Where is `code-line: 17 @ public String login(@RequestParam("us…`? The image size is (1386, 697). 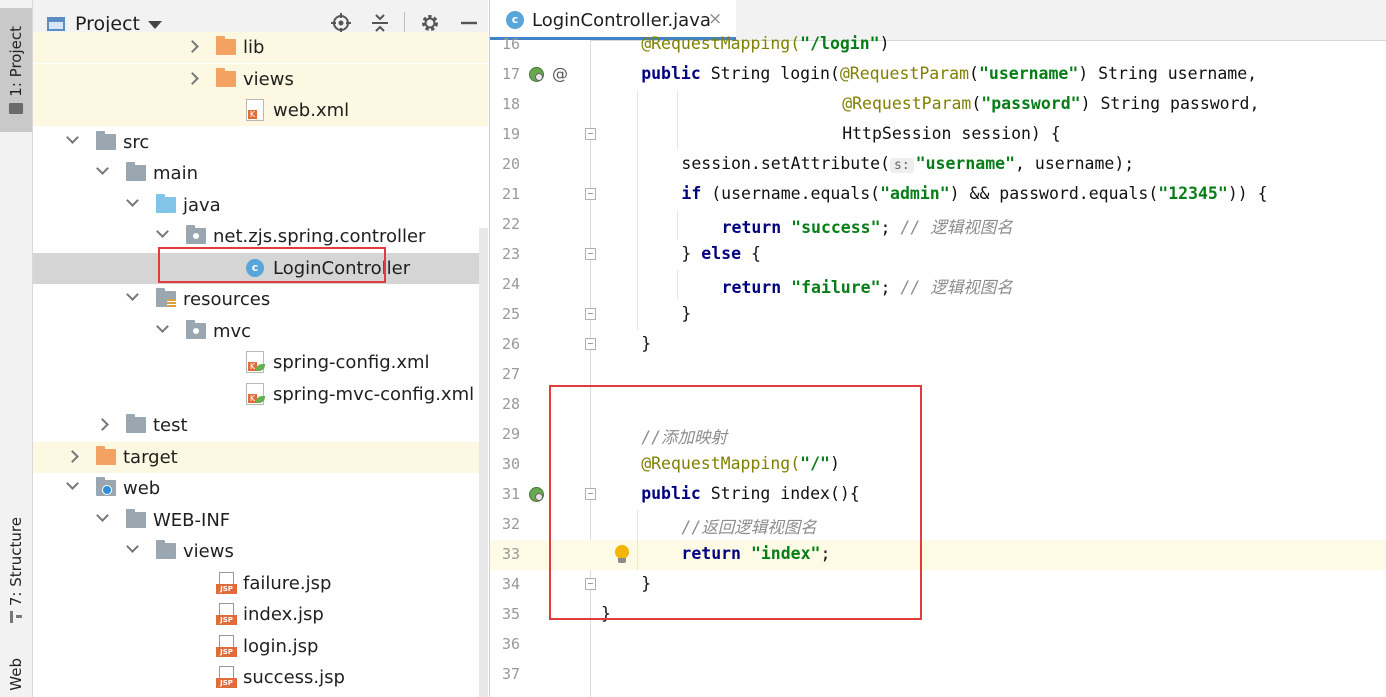 code-line: 17 @ public String login(@RequestParam("us… is located at coordinates (938, 75).